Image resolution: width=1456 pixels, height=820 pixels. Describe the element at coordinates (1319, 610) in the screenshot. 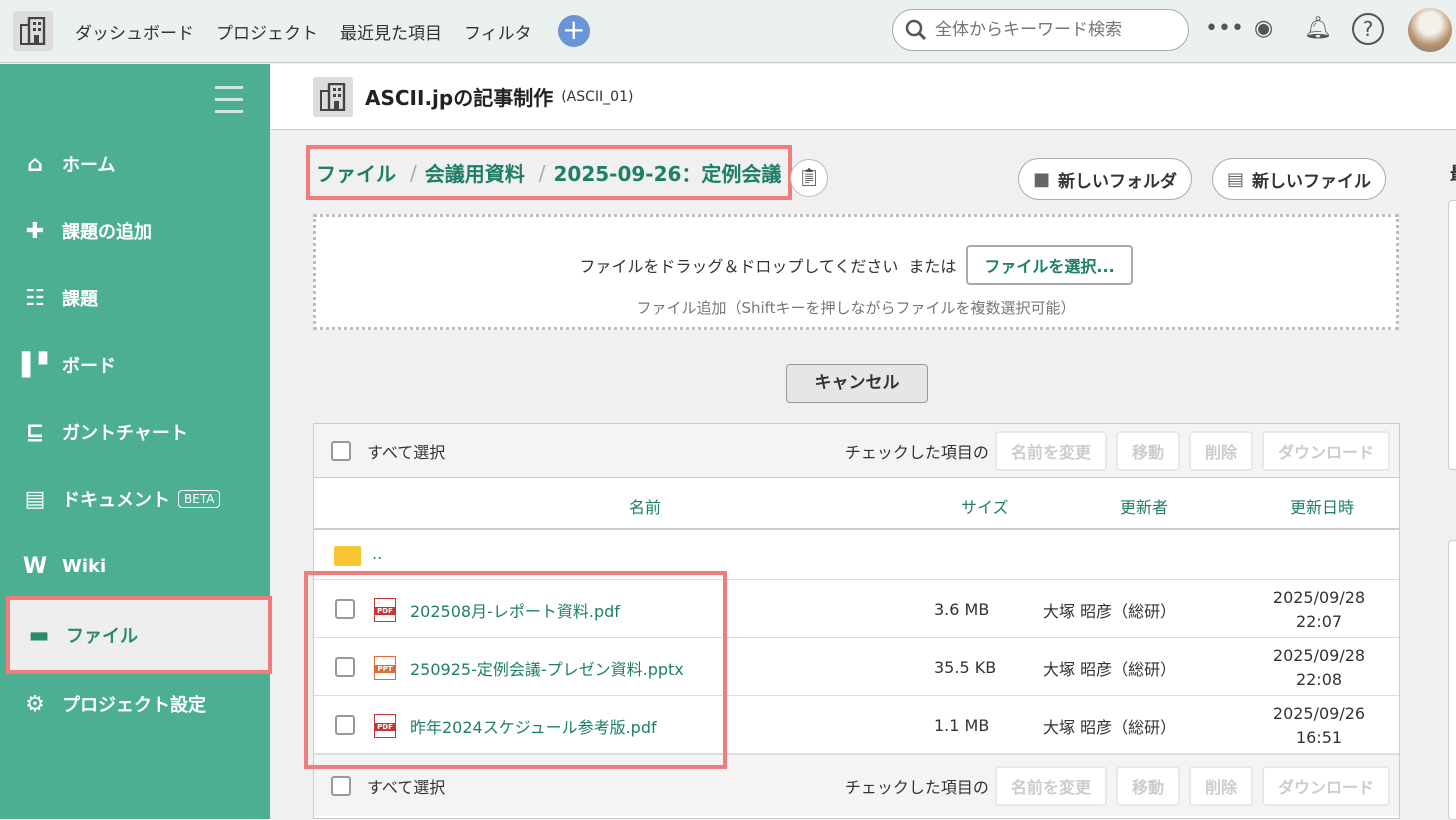

I see `file-updated: 2025/09/28 22:07` at that location.